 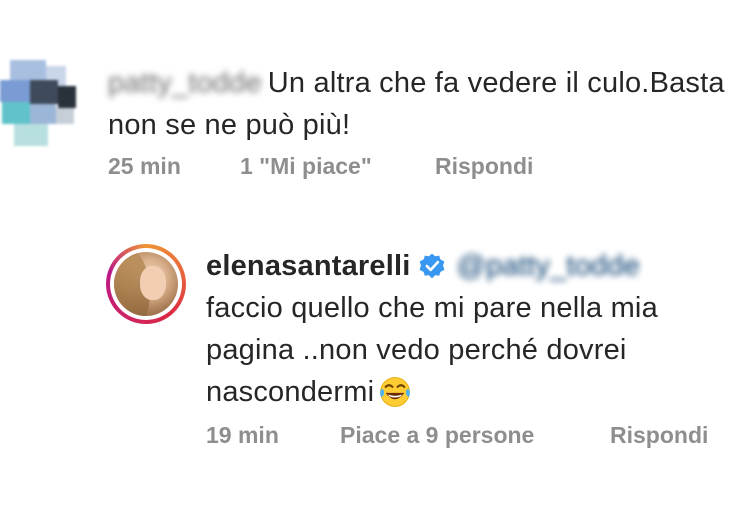 What do you see at coordinates (306, 166) in the screenshot?
I see `comment-likes: 1 "Mi piace"` at bounding box center [306, 166].